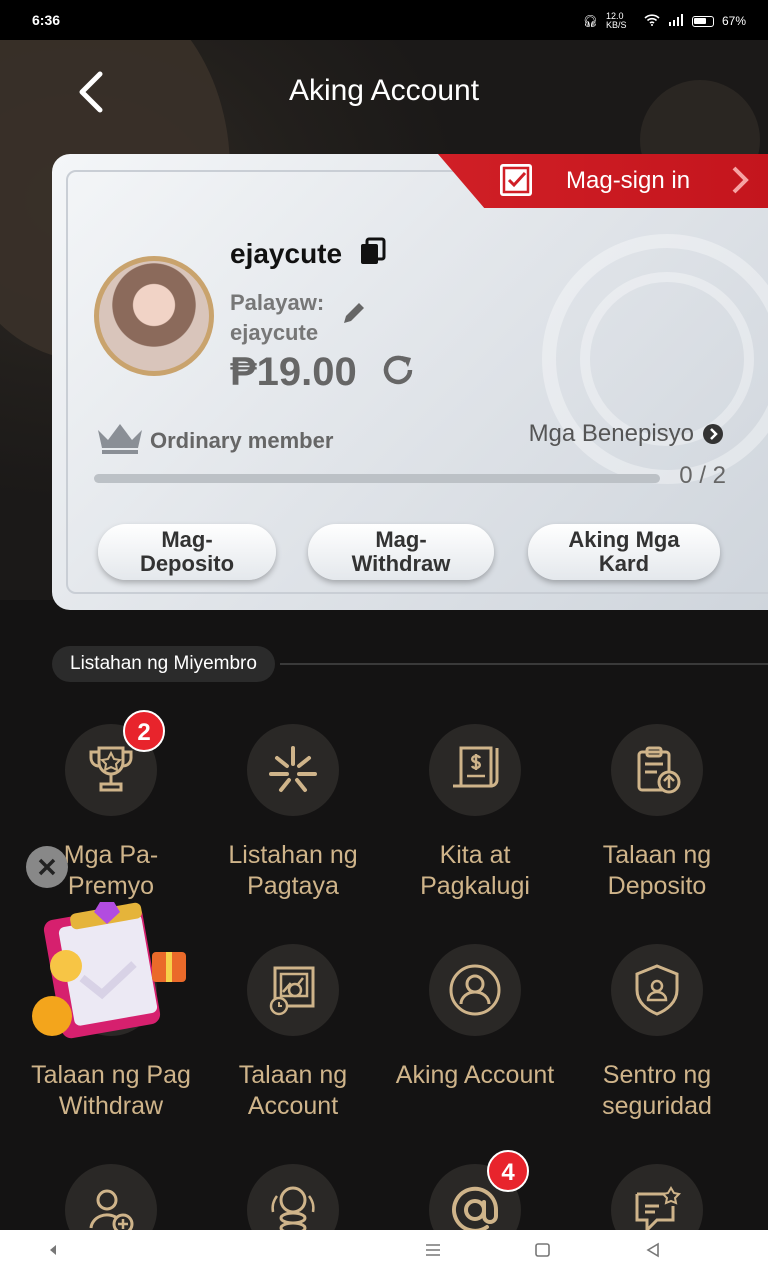 The width and height of the screenshot is (768, 1280). I want to click on arrow-circle-icon, so click(713, 434).